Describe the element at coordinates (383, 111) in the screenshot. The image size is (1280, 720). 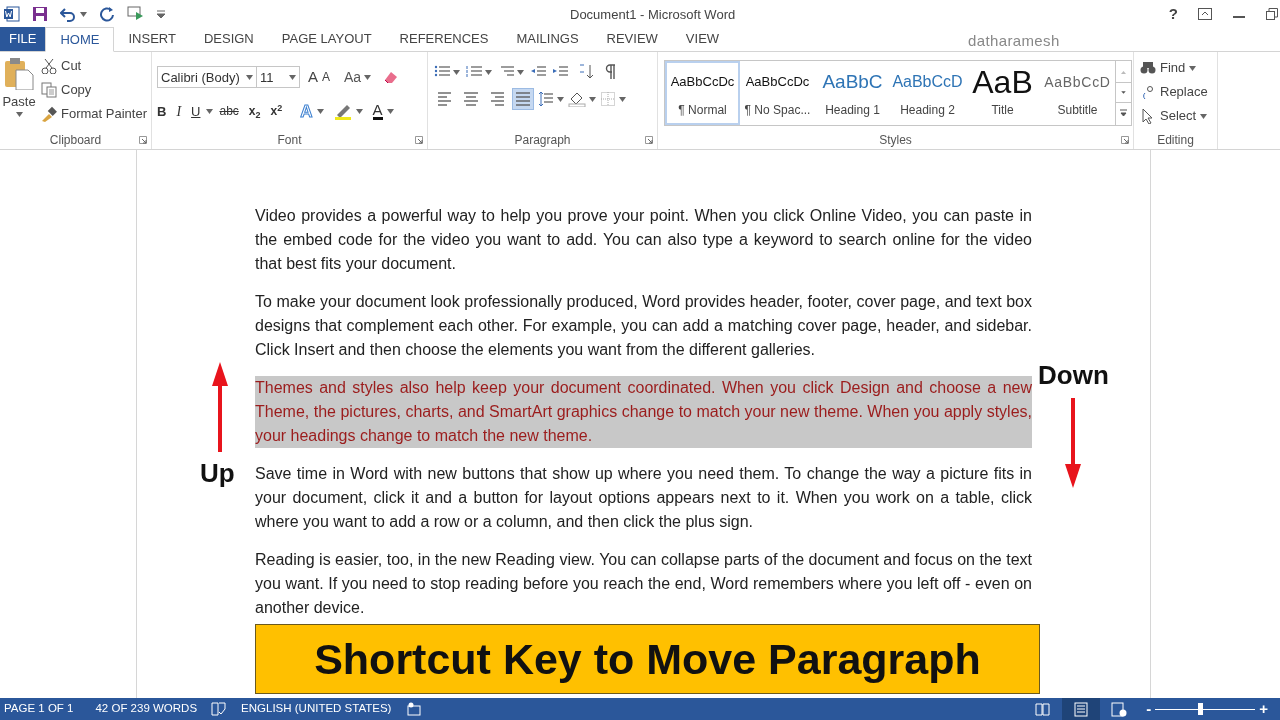
I see `font-color-button: A` at that location.